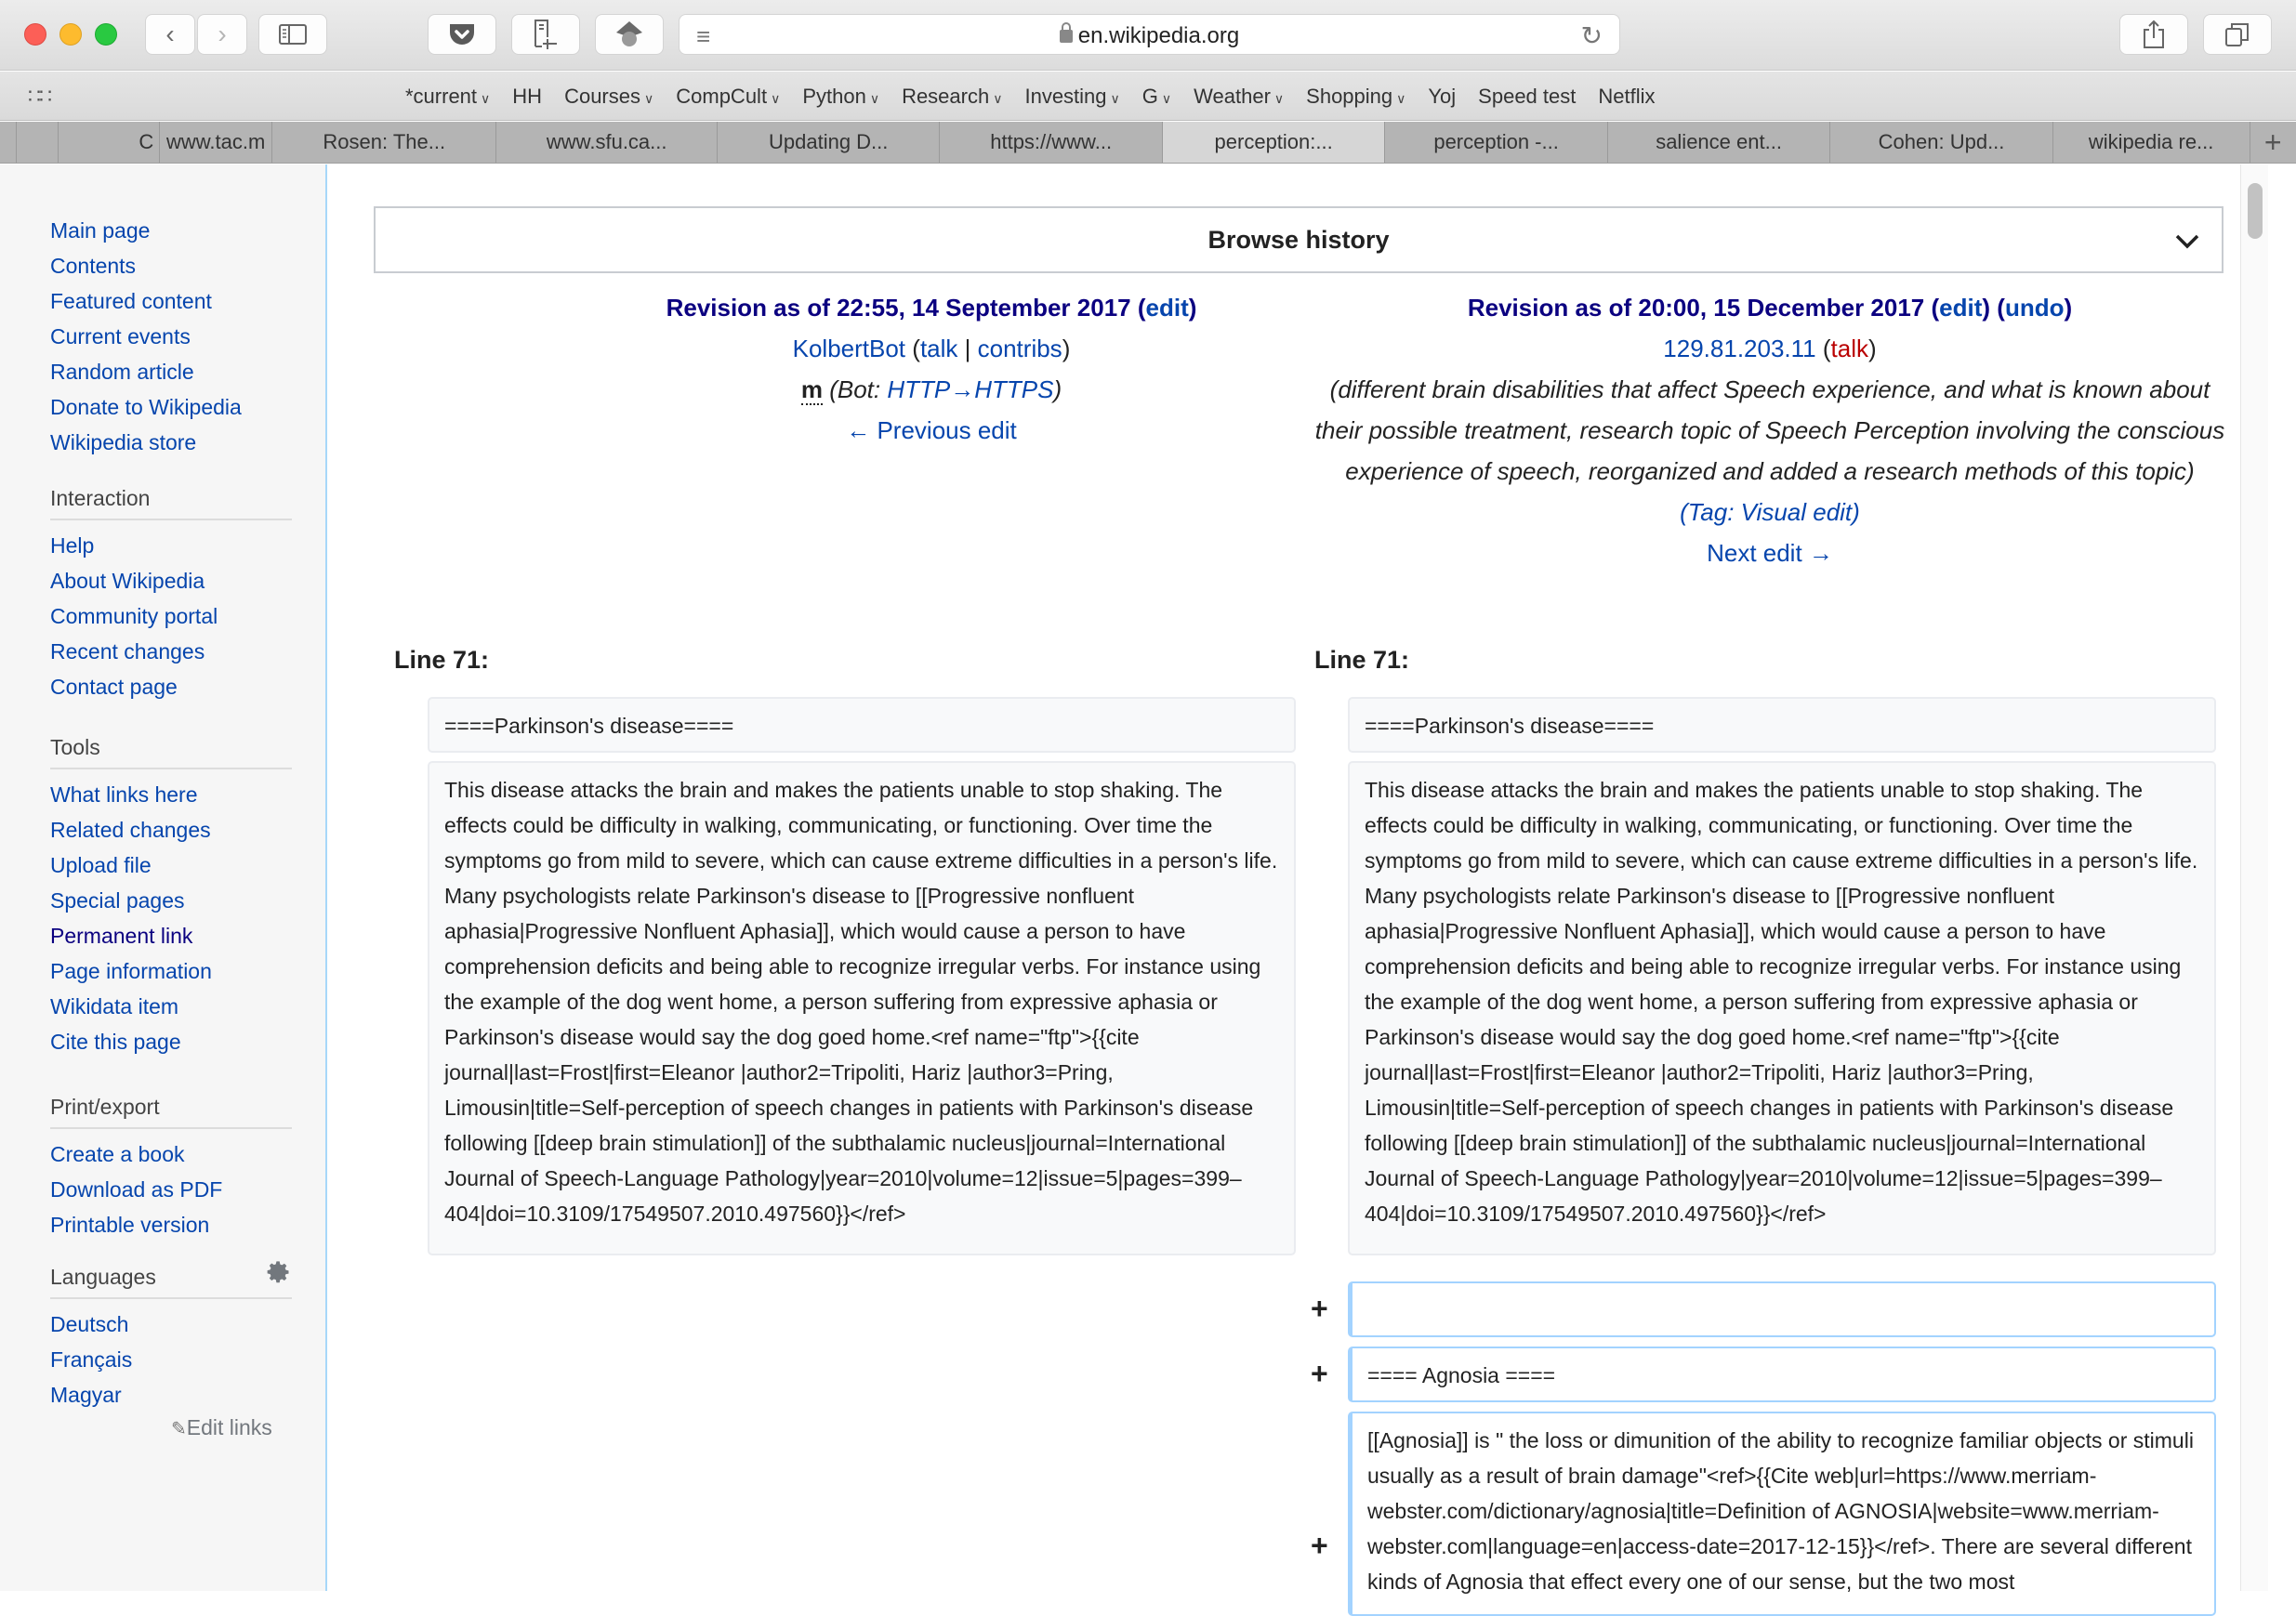 Image resolution: width=2296 pixels, height=1616 pixels. I want to click on left-context-heading: ====Parkinson's disease====, so click(862, 725).